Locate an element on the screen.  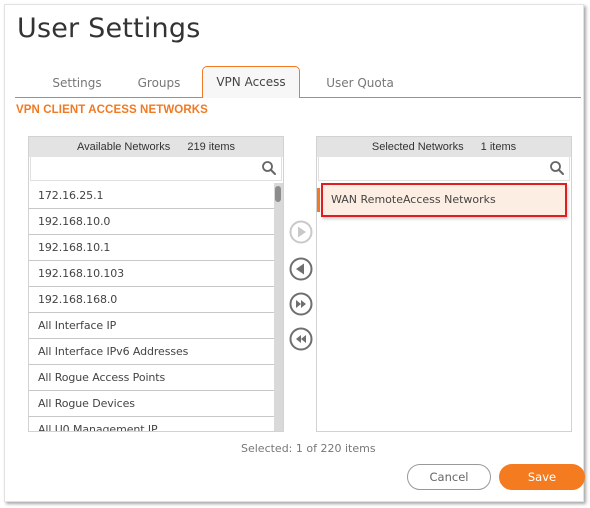
selected-networks-header: Selected Networks 1 items is located at coordinates (444, 147).